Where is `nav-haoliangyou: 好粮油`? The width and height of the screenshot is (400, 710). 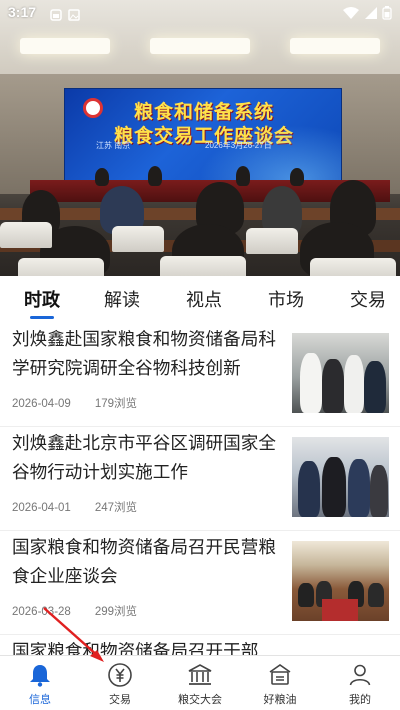
nav-haoliangyou: 好粮油 is located at coordinates (280, 683).